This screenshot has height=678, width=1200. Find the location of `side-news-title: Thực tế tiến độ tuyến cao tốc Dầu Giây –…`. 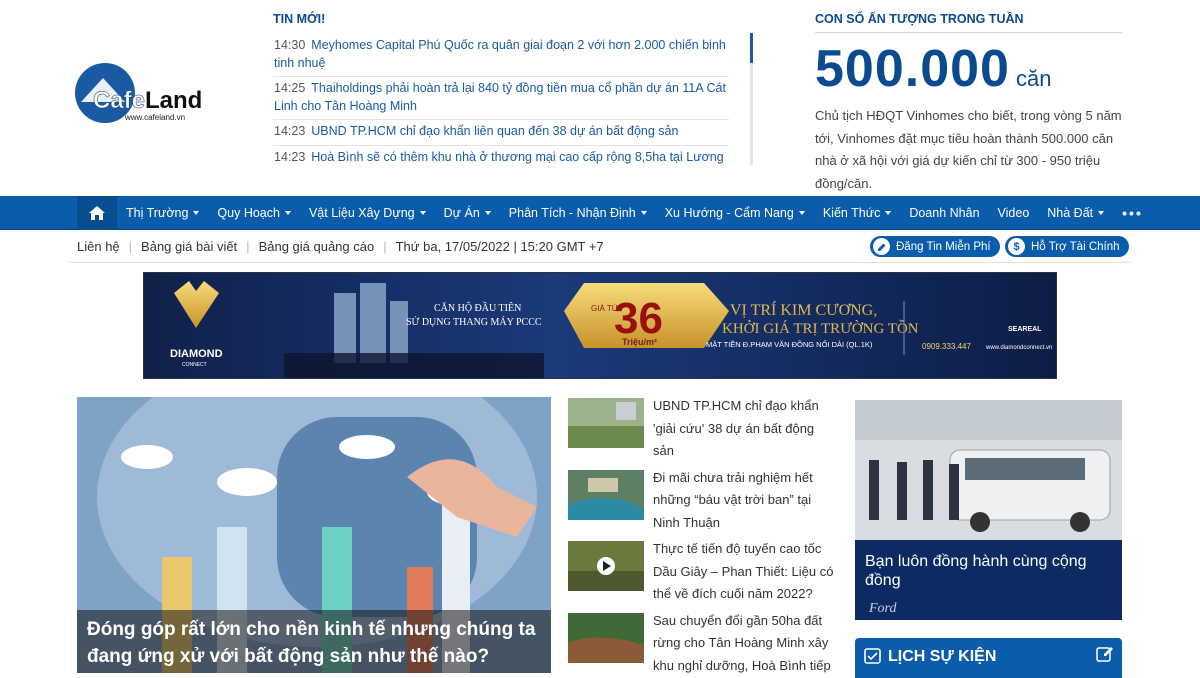

side-news-title: Thực tế tiến độ tuyến cao tốc Dầu Giây –… is located at coordinates (745, 572).